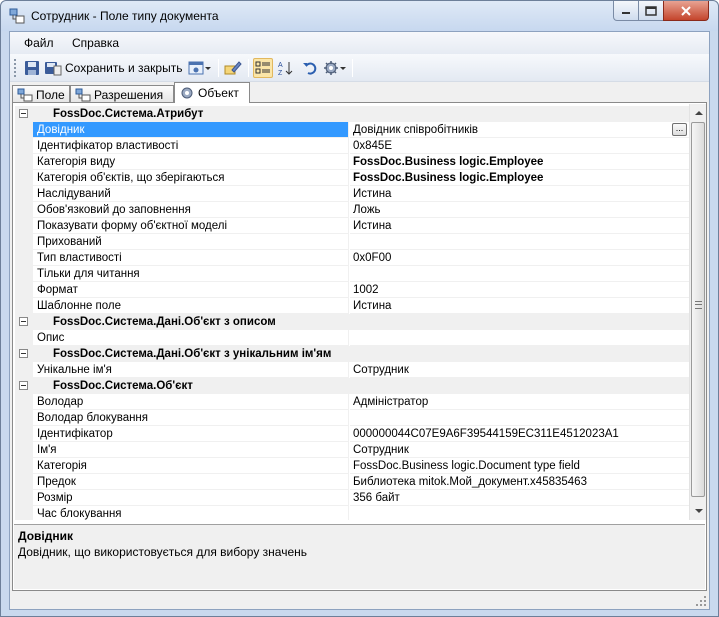 The width and height of the screenshot is (719, 617). What do you see at coordinates (359, 600) in the screenshot?
I see `status-bar` at bounding box center [359, 600].